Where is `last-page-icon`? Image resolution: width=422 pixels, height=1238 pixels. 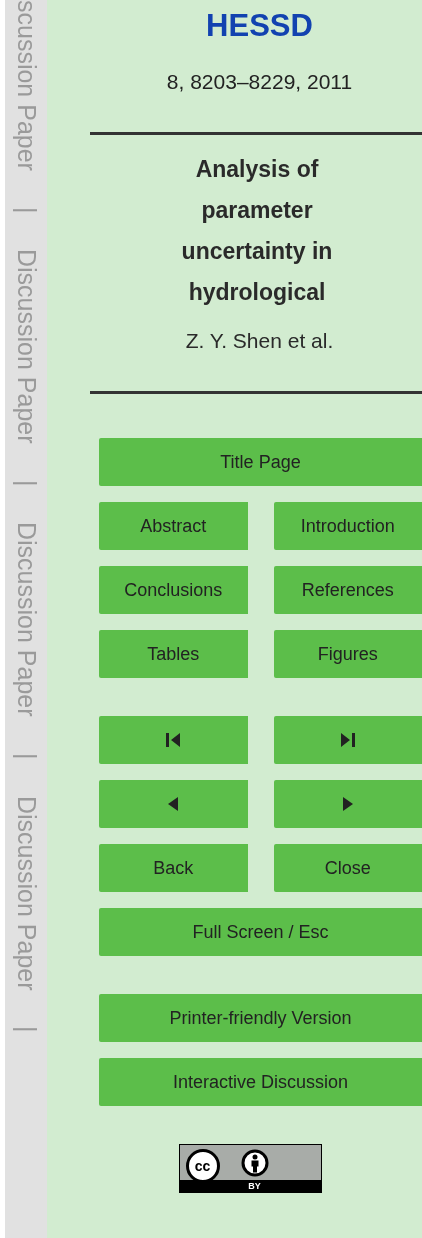 last-page-icon is located at coordinates (347, 740).